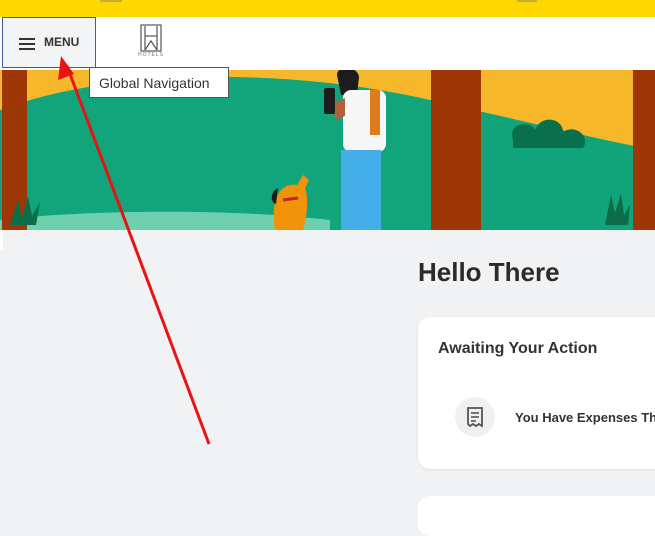  What do you see at coordinates (585, 417) in the screenshot?
I see `expenses-task-link: You Have Expenses Tha` at bounding box center [585, 417].